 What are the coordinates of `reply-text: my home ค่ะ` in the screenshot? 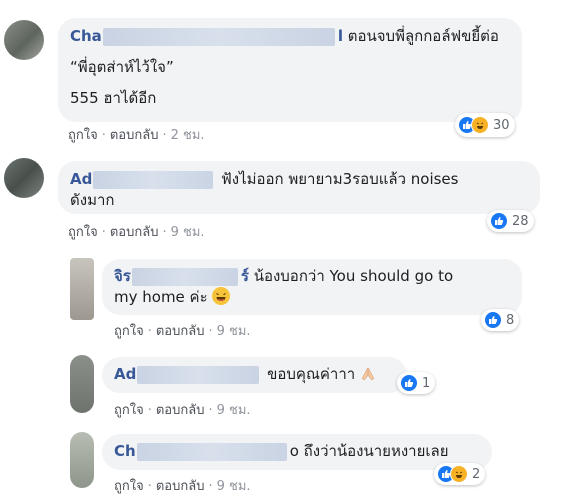 It's located at (161, 297).